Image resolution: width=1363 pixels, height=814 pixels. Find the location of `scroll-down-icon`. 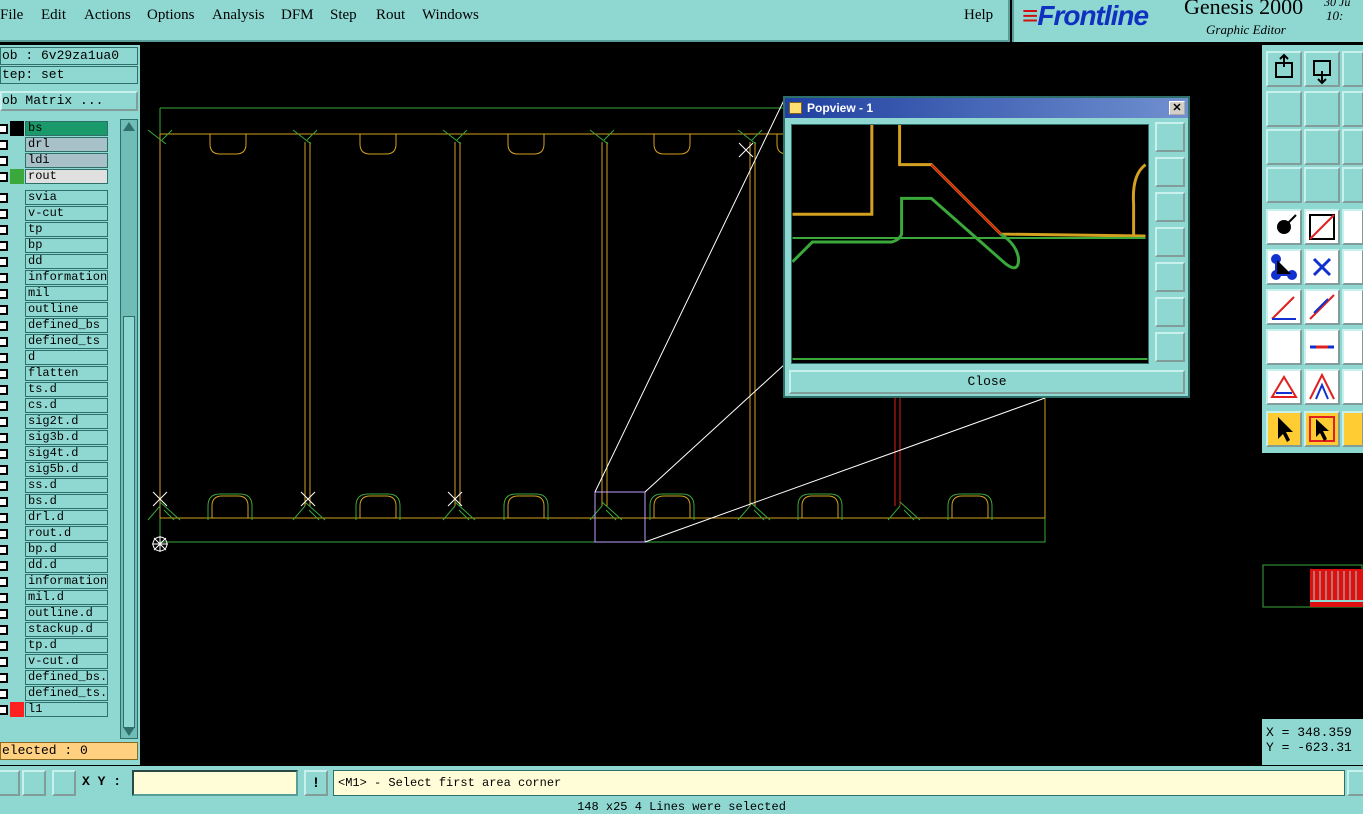

scroll-down-icon is located at coordinates (129, 731).